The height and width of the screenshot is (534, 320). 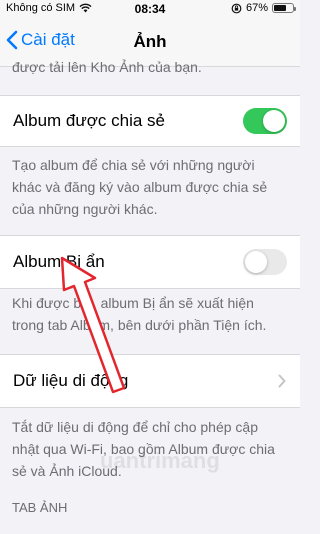 What do you see at coordinates (256, 8) in the screenshot?
I see `battery-percent: 67%` at bounding box center [256, 8].